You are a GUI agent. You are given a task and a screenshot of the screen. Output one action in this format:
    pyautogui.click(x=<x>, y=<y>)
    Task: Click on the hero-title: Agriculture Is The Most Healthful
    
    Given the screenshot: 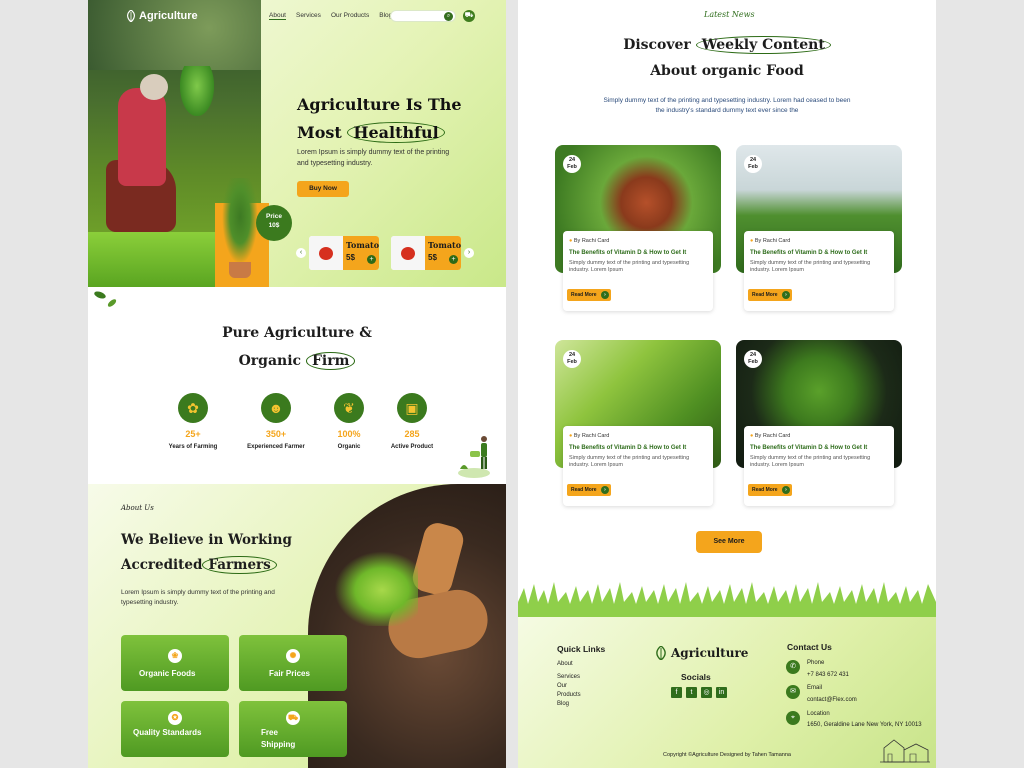 What is the action you would take?
    pyautogui.click(x=397, y=119)
    